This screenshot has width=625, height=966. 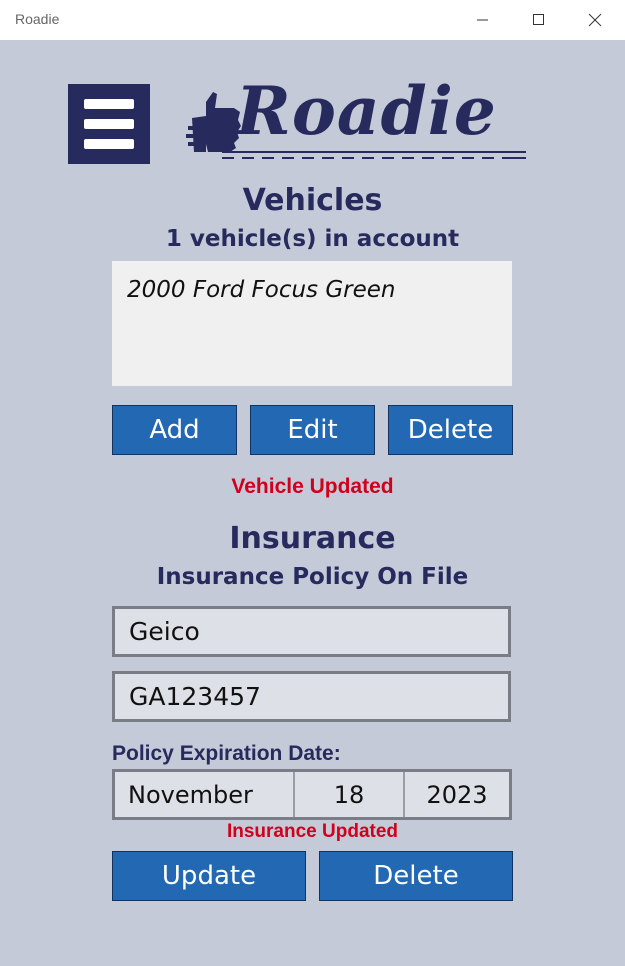 I want to click on expiration-month: November, so click(x=205, y=794).